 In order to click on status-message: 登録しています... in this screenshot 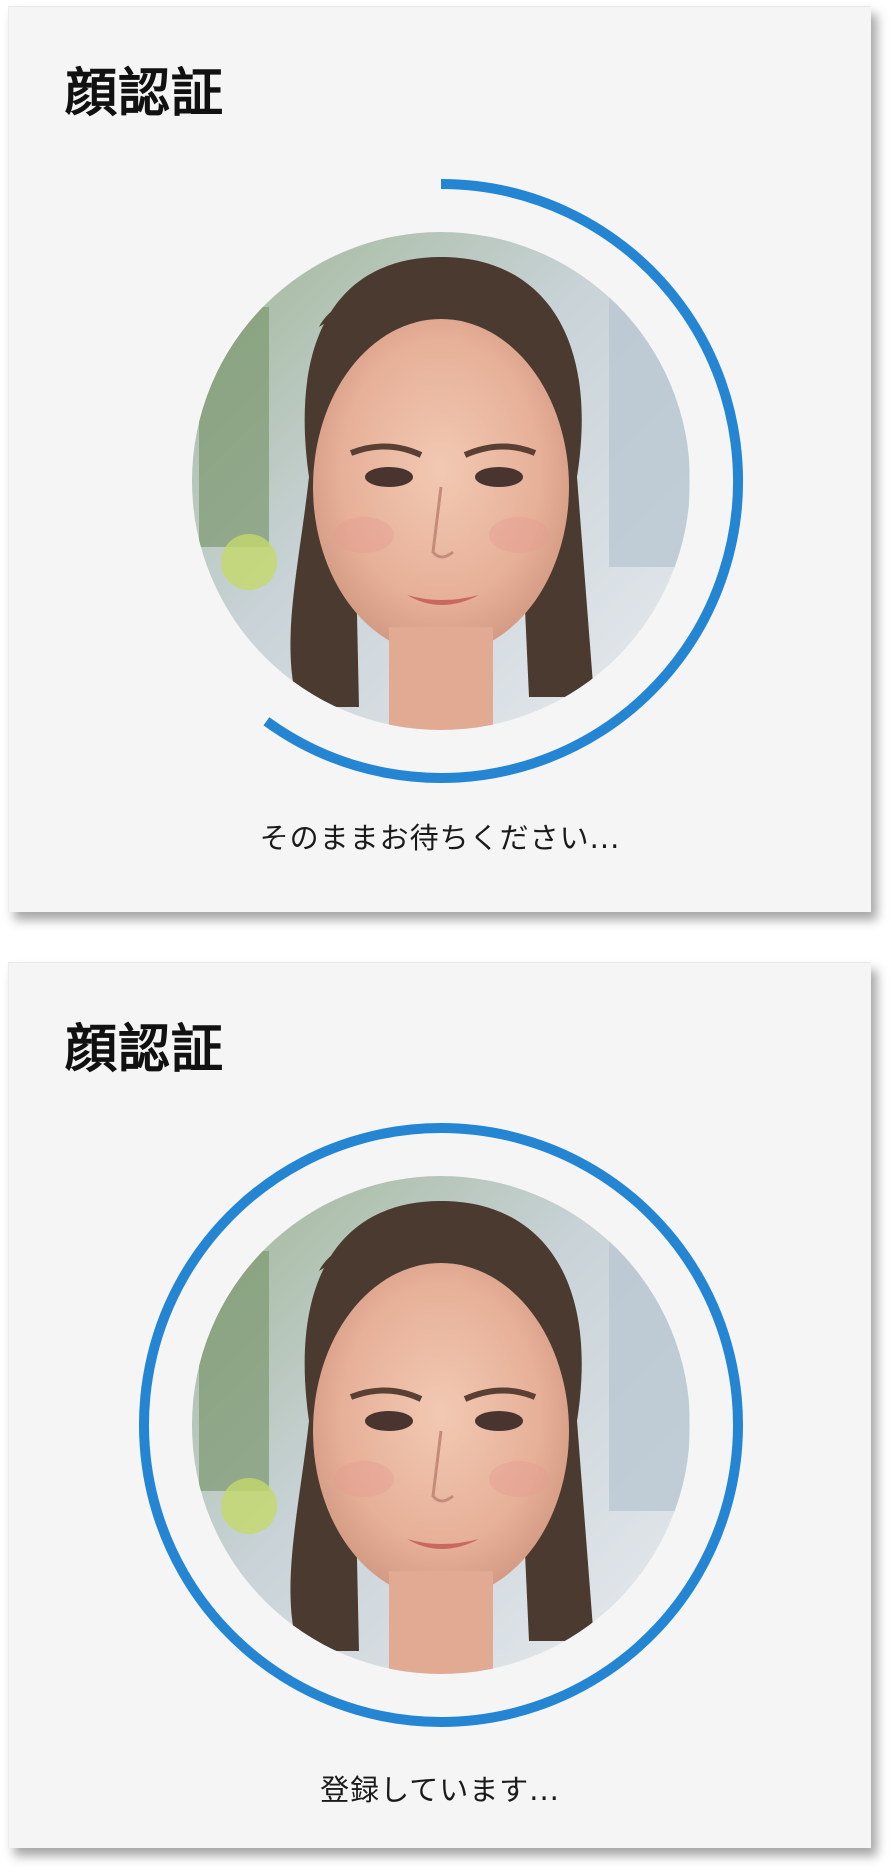, I will do `click(440, 1790)`.